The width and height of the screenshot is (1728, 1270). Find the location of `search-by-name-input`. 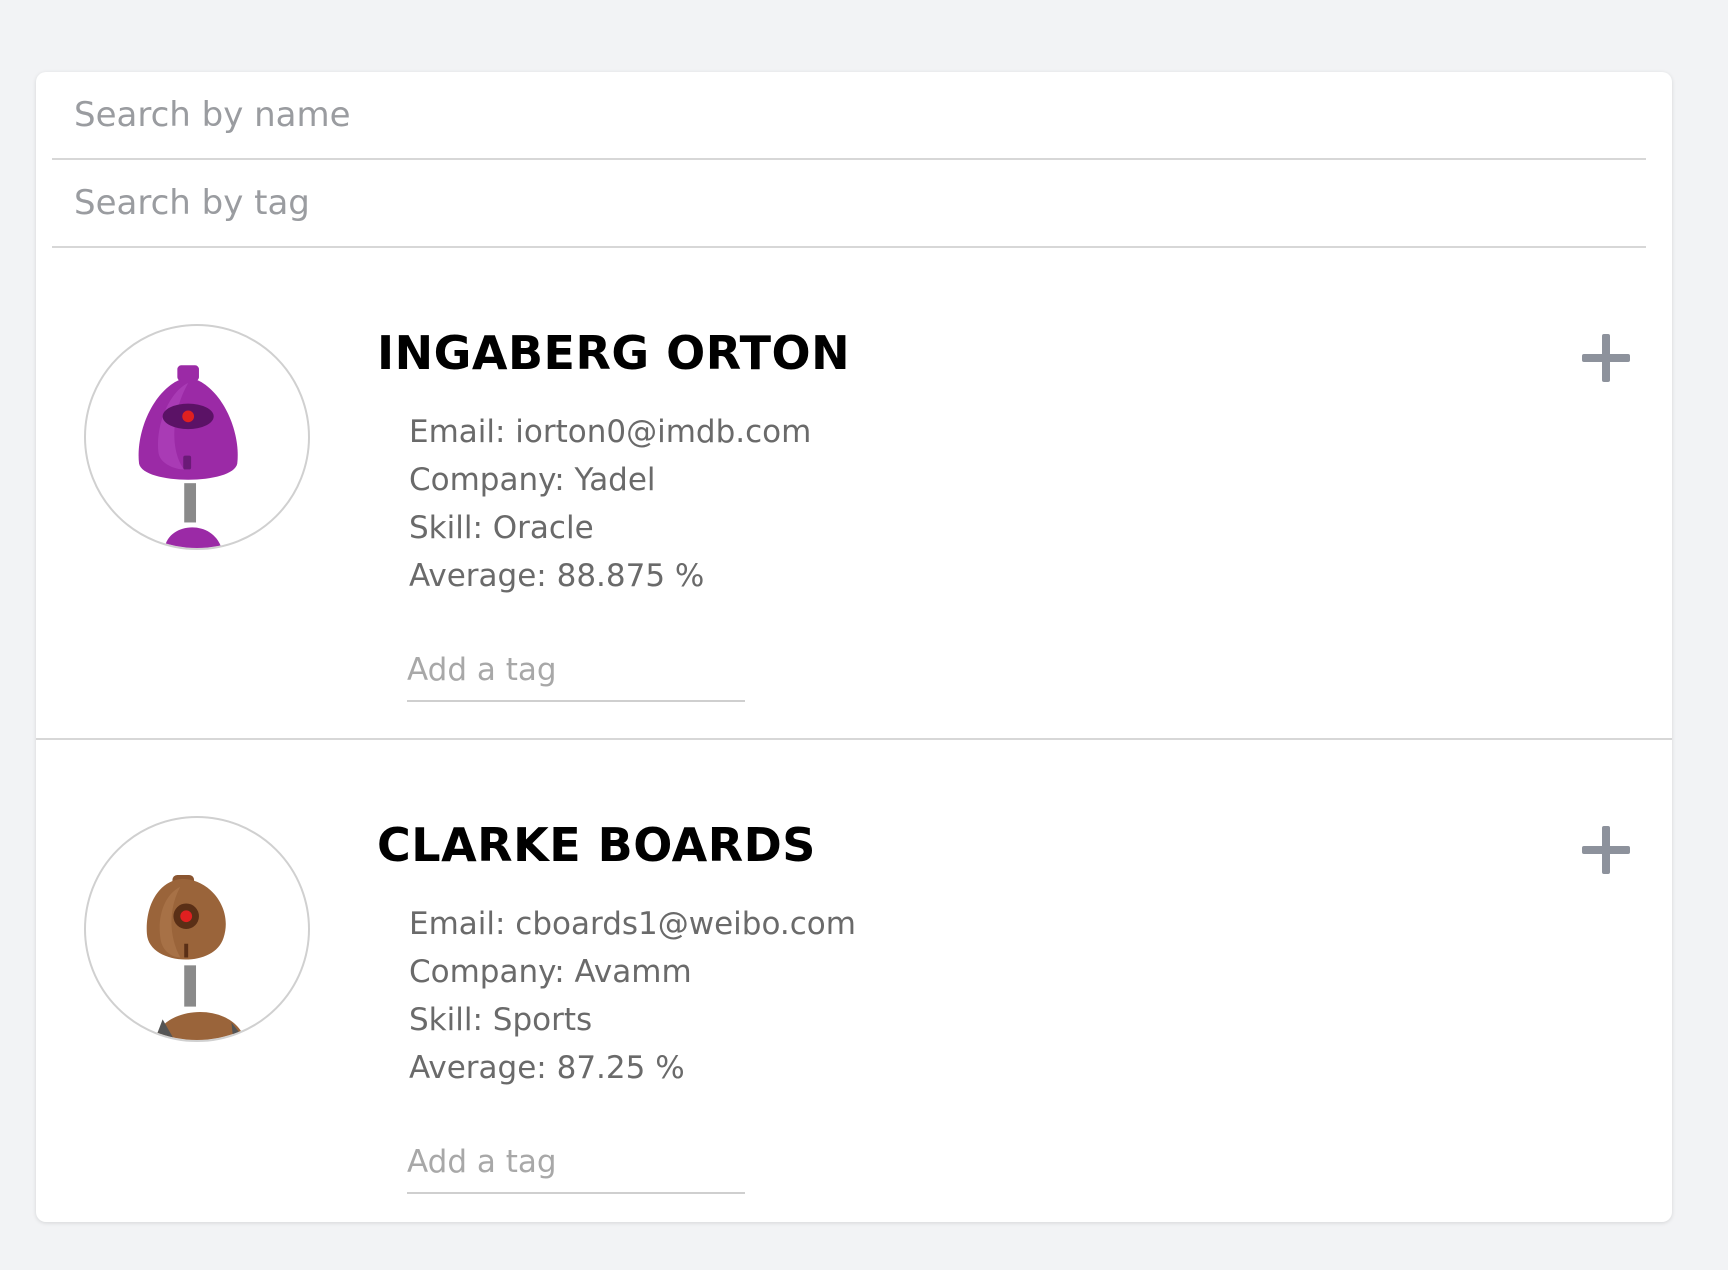

search-by-name-input is located at coordinates (849, 115).